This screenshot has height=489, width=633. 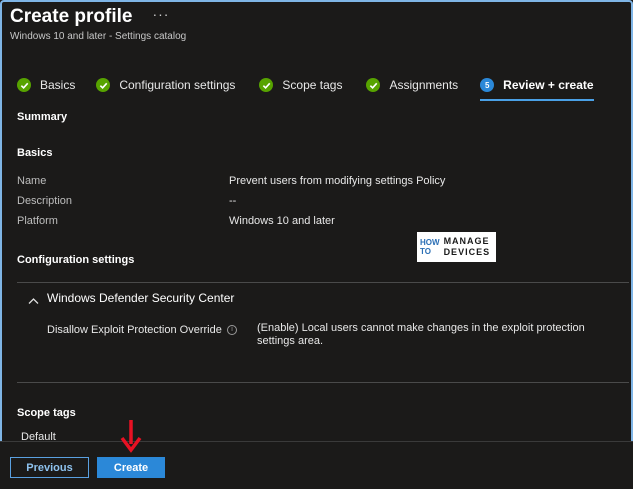 What do you see at coordinates (177, 85) in the screenshot?
I see `tab-label: Configuration settings` at bounding box center [177, 85].